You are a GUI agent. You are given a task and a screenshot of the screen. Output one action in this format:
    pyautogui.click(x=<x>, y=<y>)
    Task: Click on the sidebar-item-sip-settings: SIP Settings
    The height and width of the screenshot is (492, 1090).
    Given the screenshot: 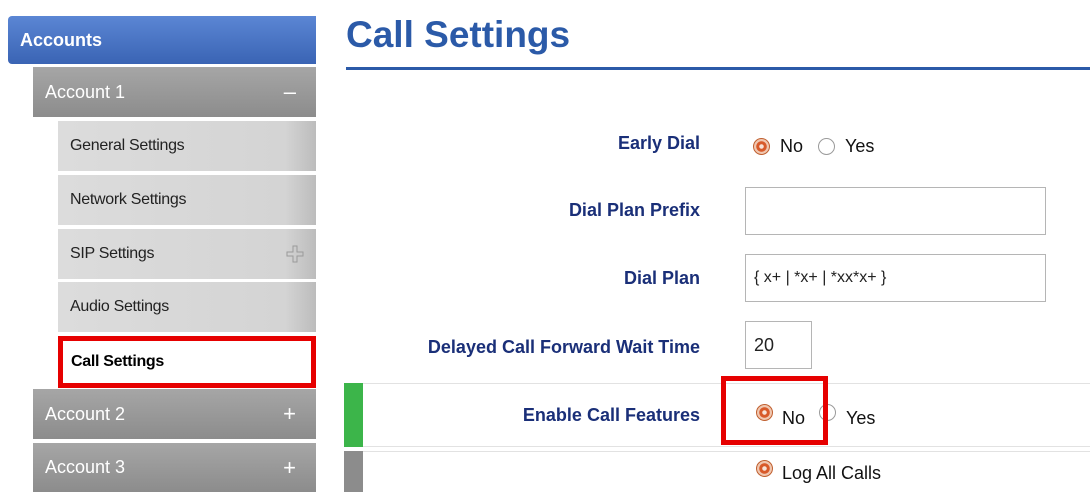 What is the action you would take?
    pyautogui.click(x=187, y=254)
    